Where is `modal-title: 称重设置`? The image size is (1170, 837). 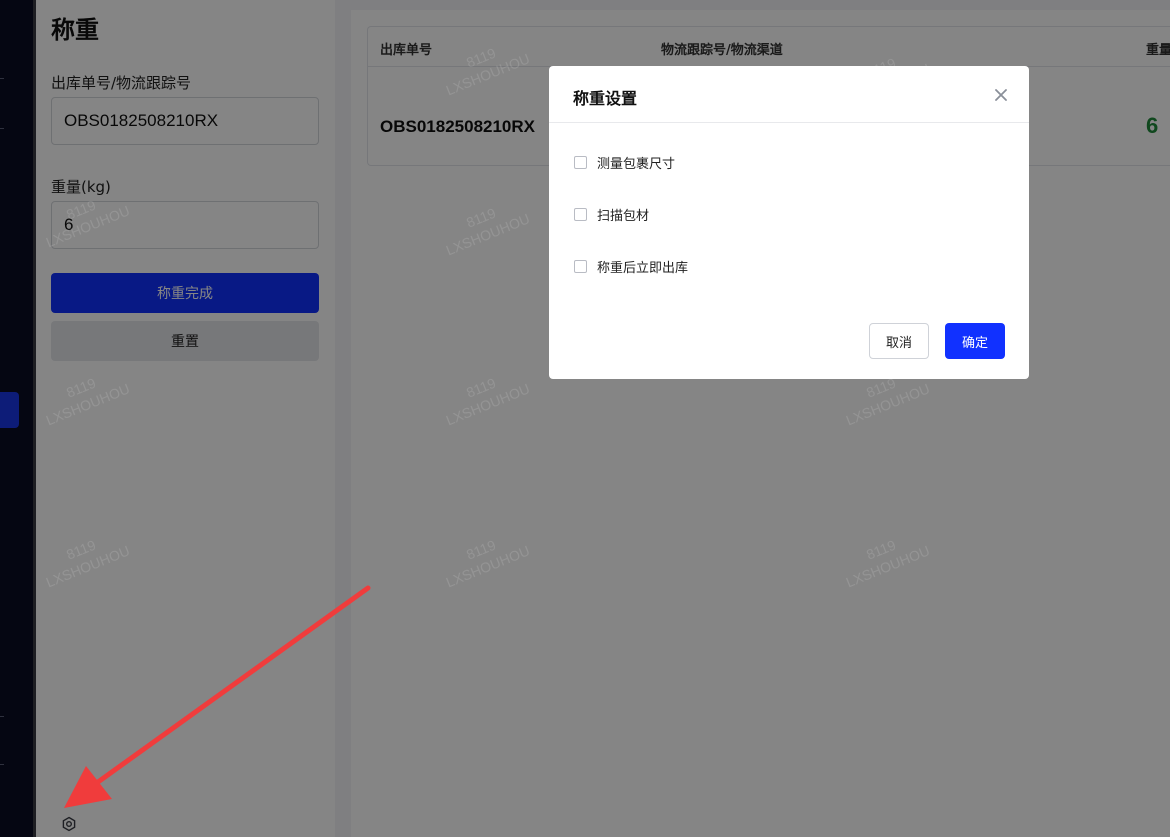
modal-title: 称重设置 is located at coordinates (605, 98).